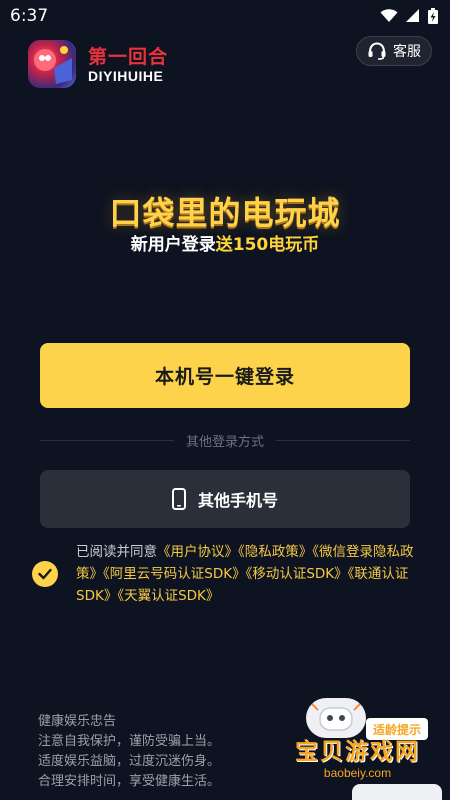 This screenshot has height=800, width=450. What do you see at coordinates (129, 781) in the screenshot?
I see `health-notice-line: 合理安排时间，享受健康生活。` at bounding box center [129, 781].